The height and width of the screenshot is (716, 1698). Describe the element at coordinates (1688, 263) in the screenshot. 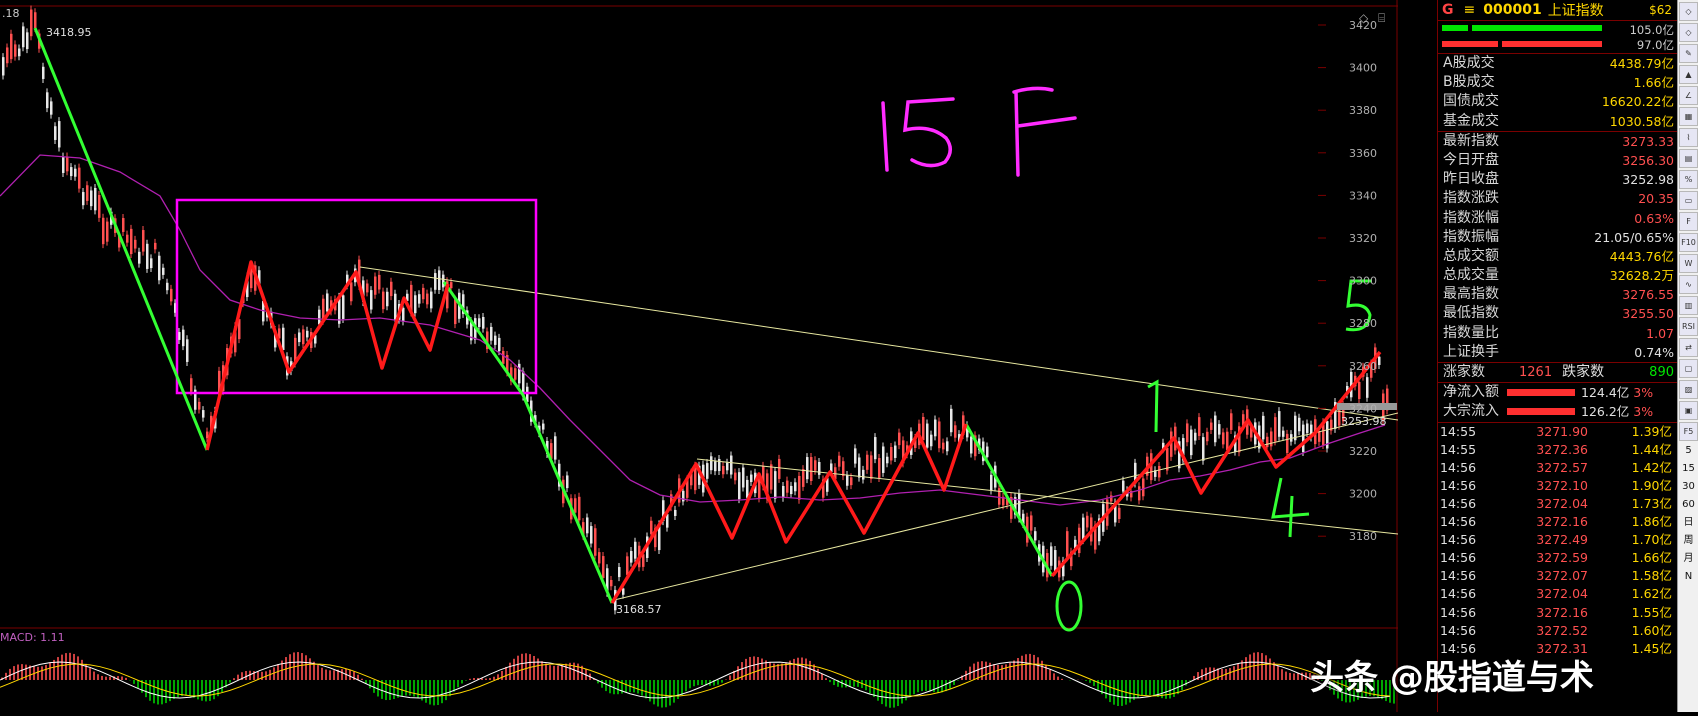

I see `toolbar-button-icon: W` at that location.